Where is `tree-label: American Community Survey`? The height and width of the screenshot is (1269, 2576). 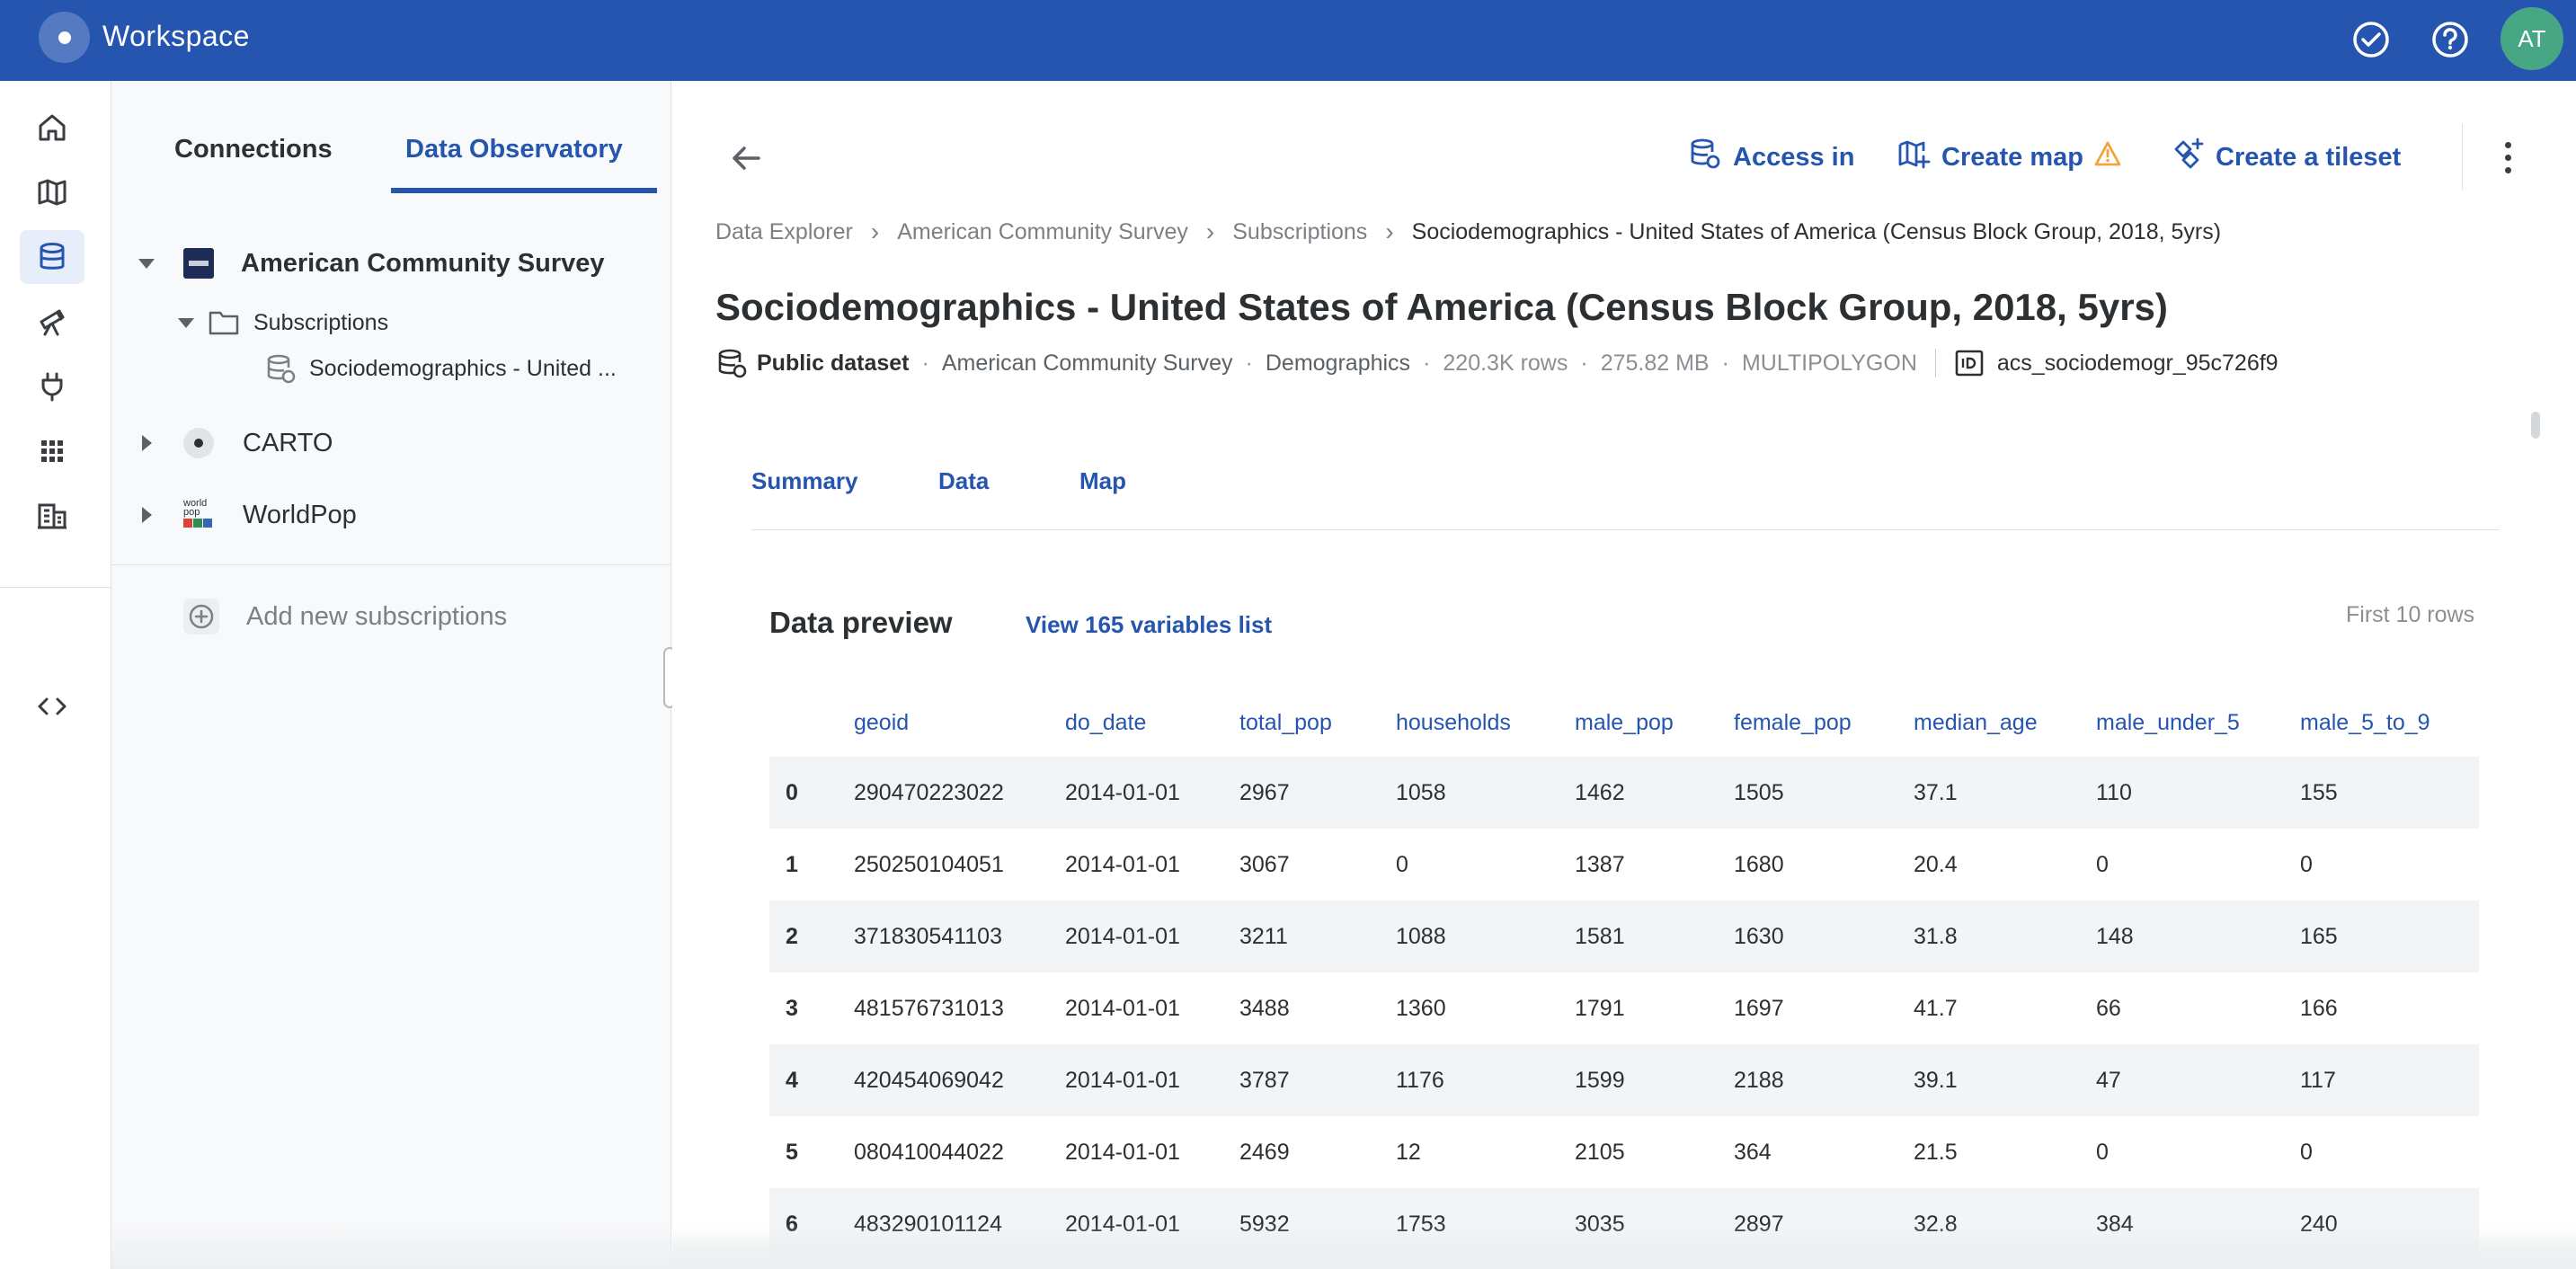 tree-label: American Community Survey is located at coordinates (423, 263).